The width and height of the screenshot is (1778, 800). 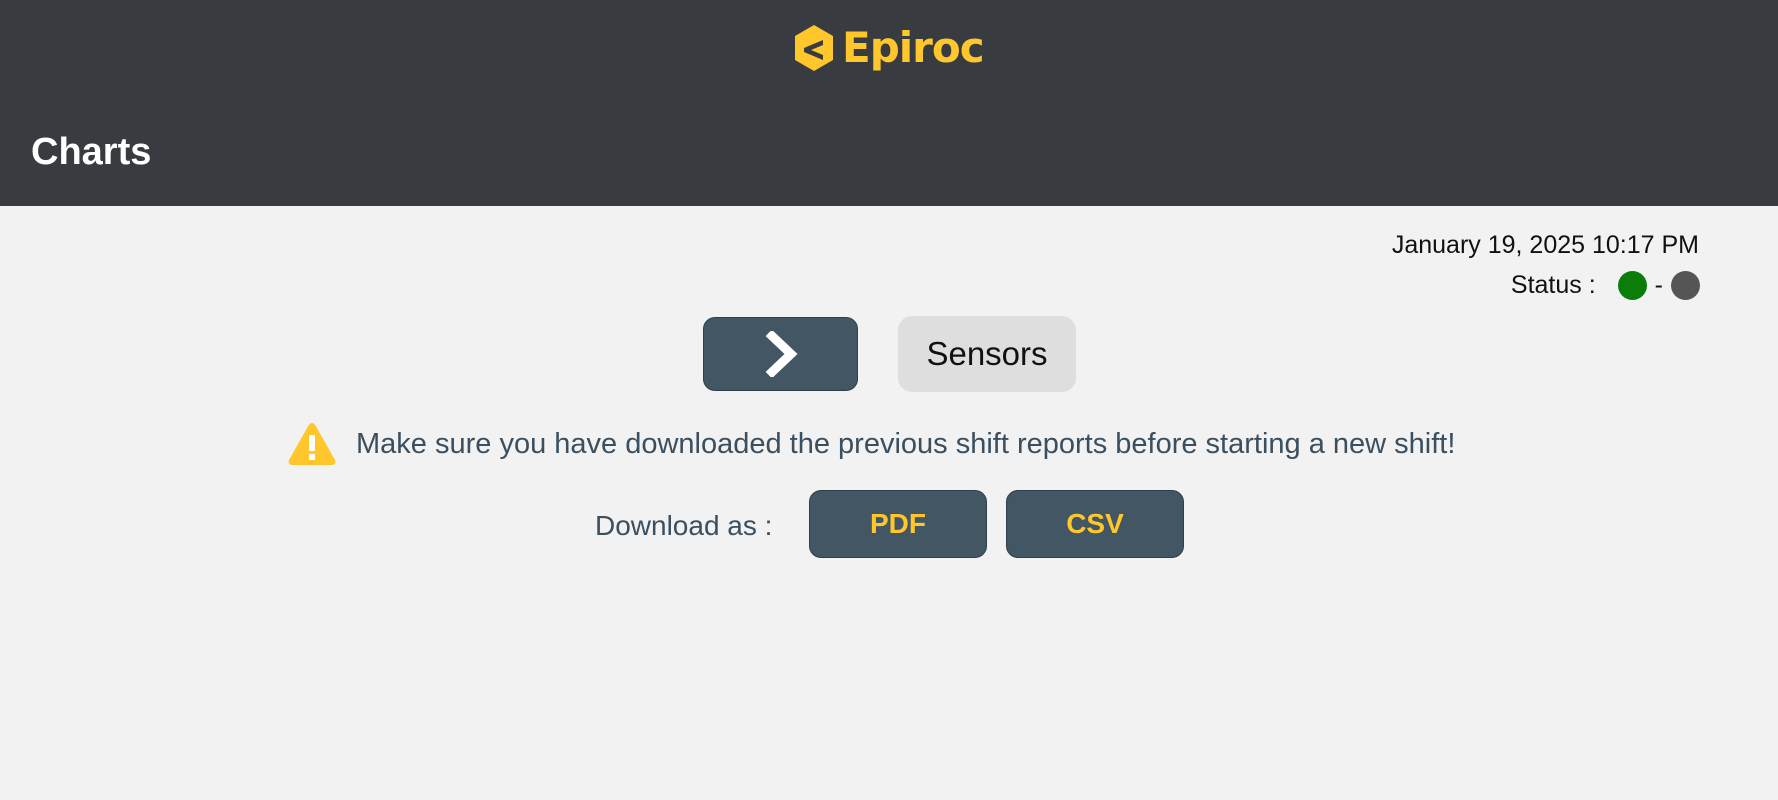 What do you see at coordinates (898, 524) in the screenshot?
I see `download-pdf-button: PDF` at bounding box center [898, 524].